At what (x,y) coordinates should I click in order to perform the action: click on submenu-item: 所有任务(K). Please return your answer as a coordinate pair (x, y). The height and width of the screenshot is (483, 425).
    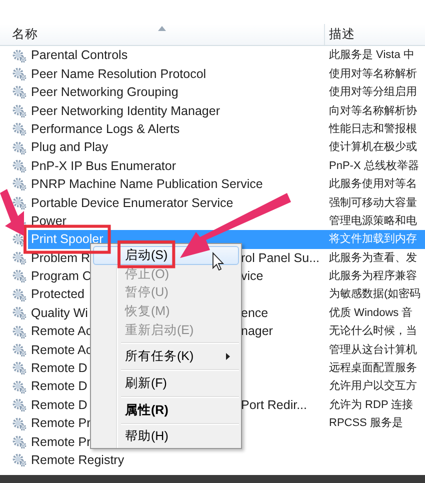
    Looking at the image, I should click on (166, 356).